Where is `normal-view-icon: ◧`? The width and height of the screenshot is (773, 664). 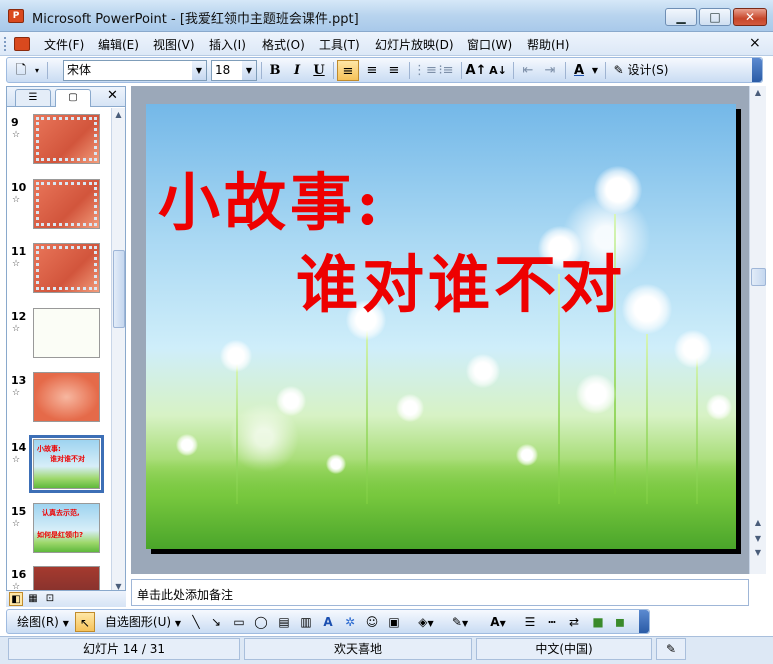
normal-view-icon: ◧ is located at coordinates (16, 599).